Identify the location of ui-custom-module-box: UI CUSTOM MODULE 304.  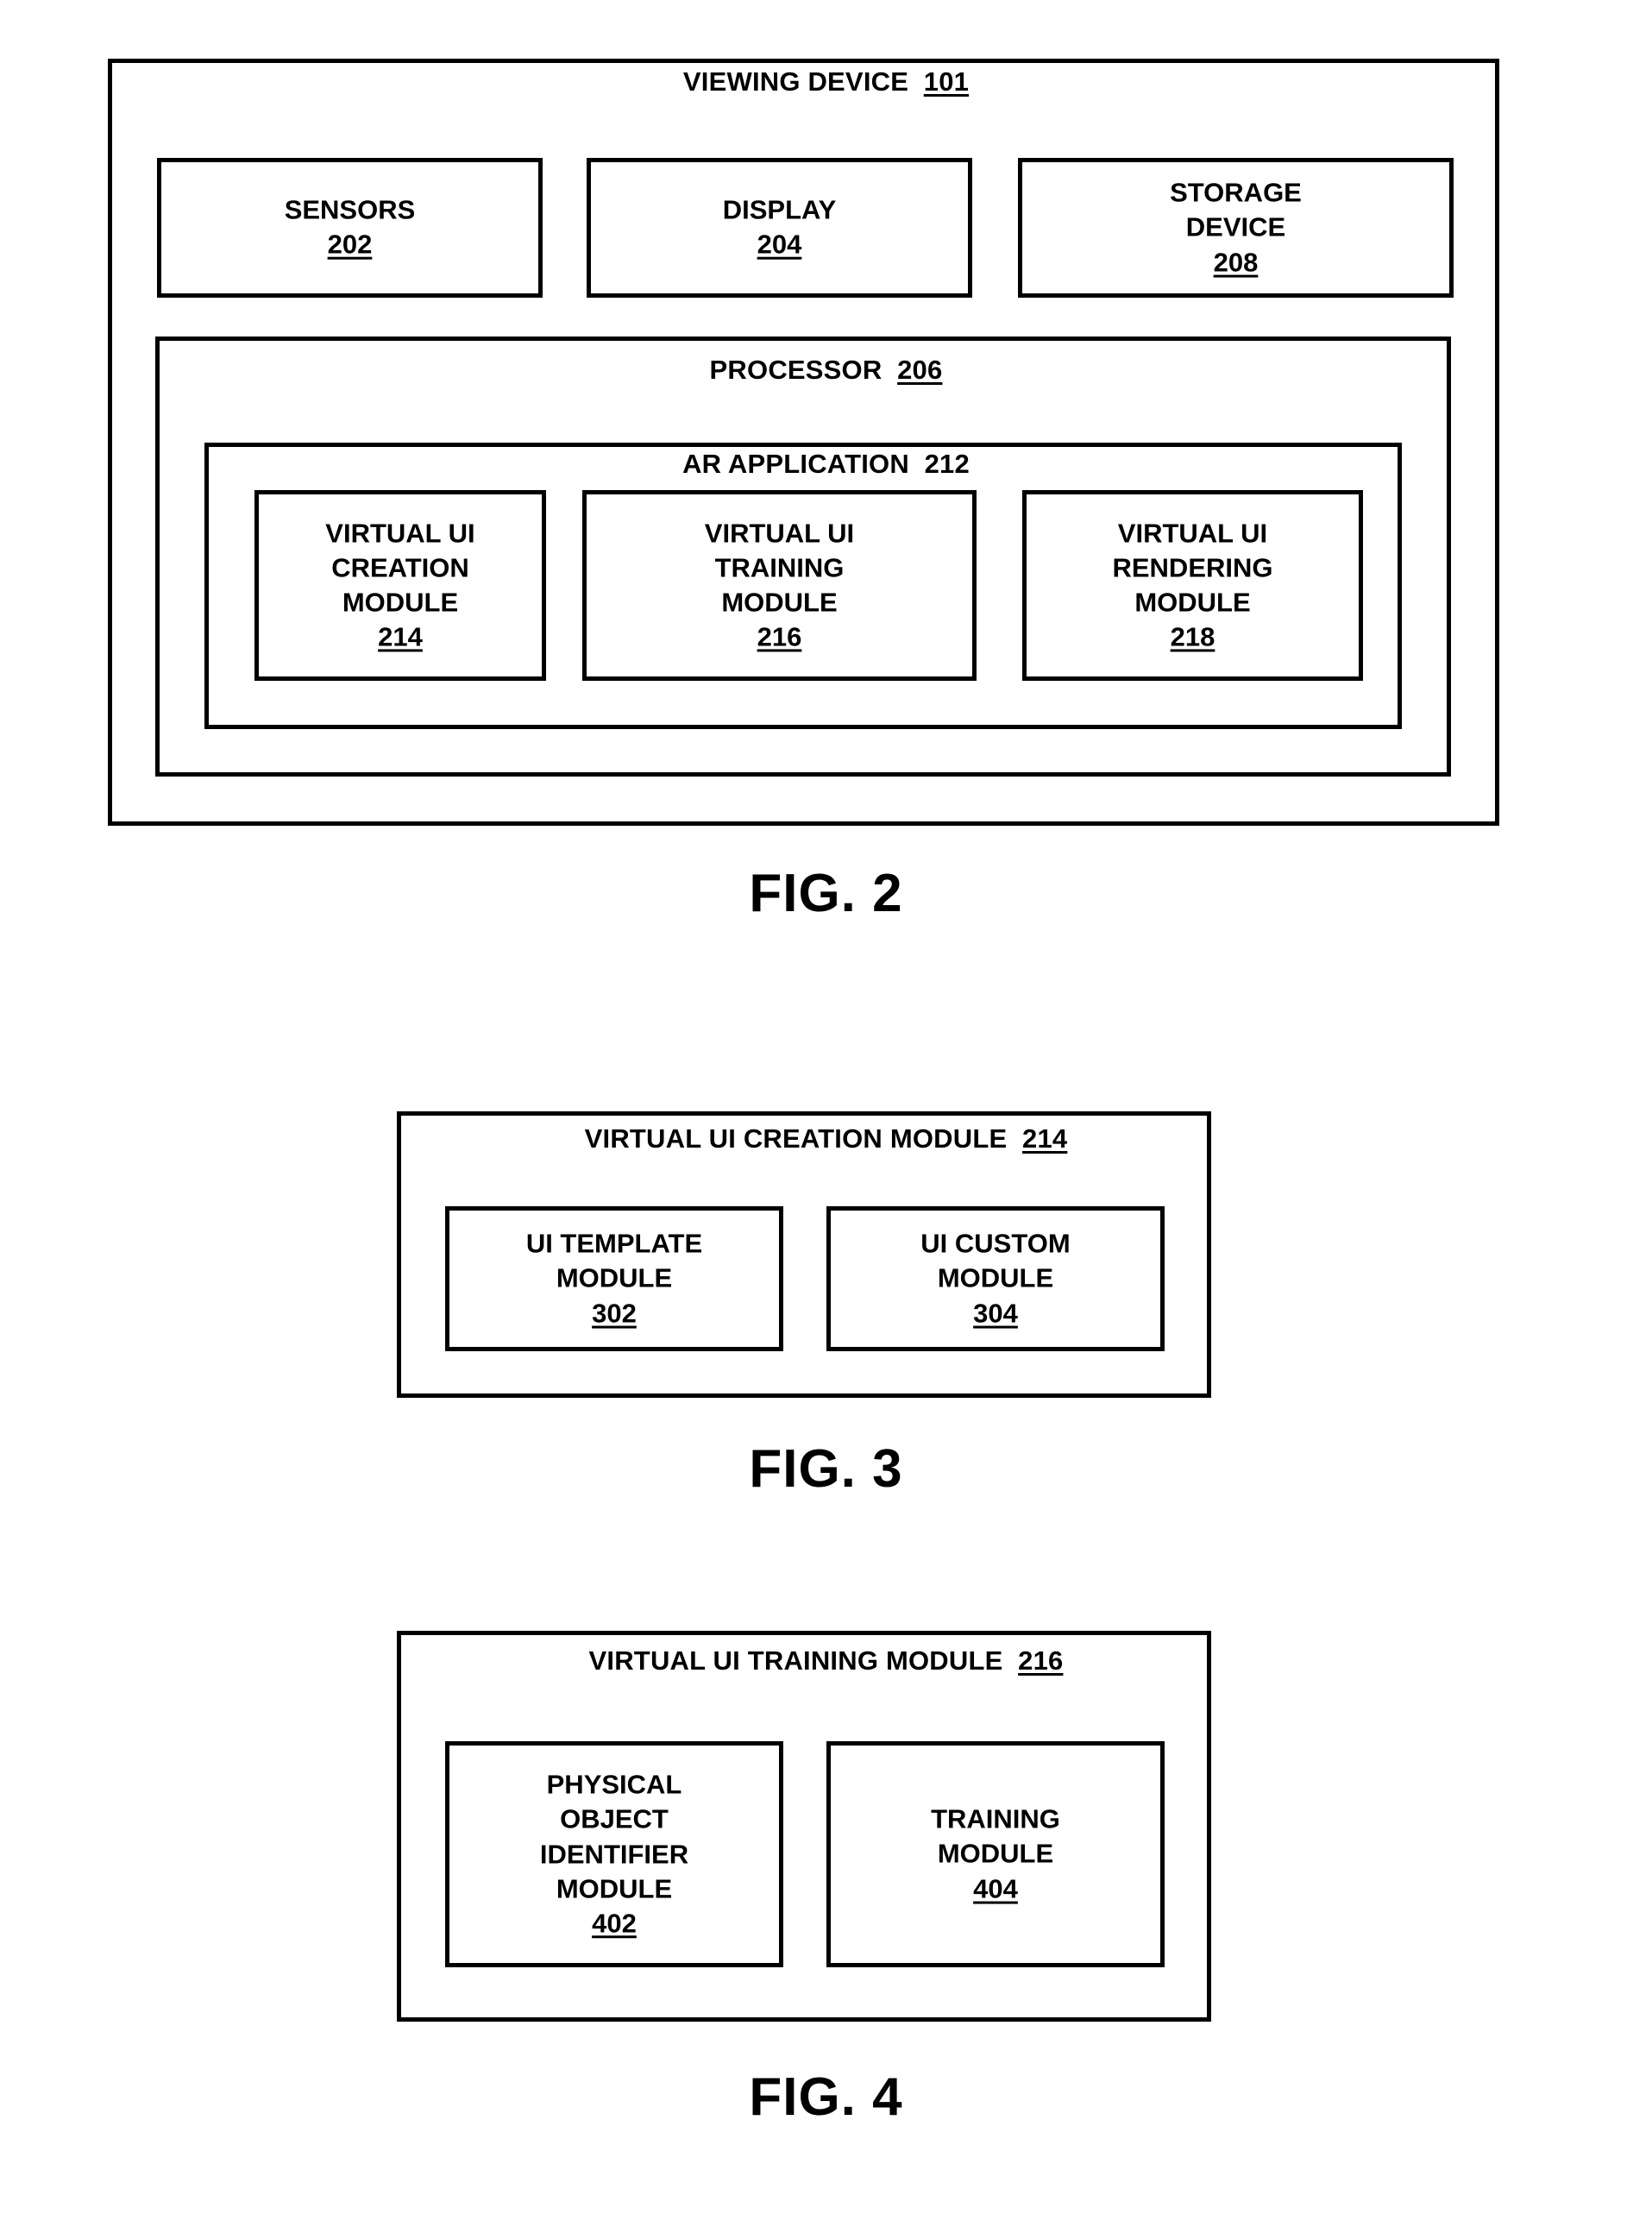
(995, 1278).